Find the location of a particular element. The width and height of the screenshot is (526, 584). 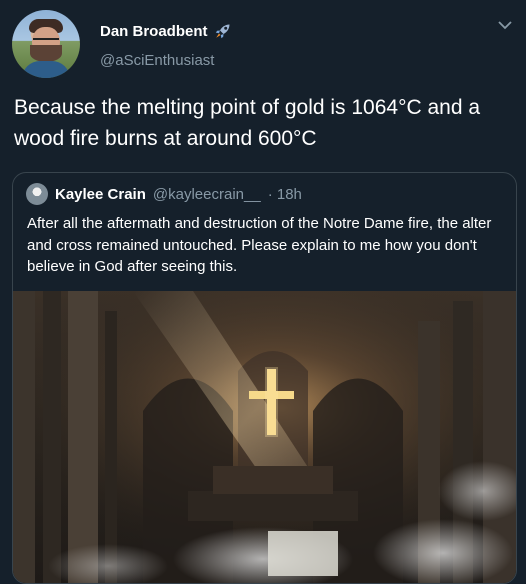

author-display-name: Dan Broadbent is located at coordinates (154, 31).